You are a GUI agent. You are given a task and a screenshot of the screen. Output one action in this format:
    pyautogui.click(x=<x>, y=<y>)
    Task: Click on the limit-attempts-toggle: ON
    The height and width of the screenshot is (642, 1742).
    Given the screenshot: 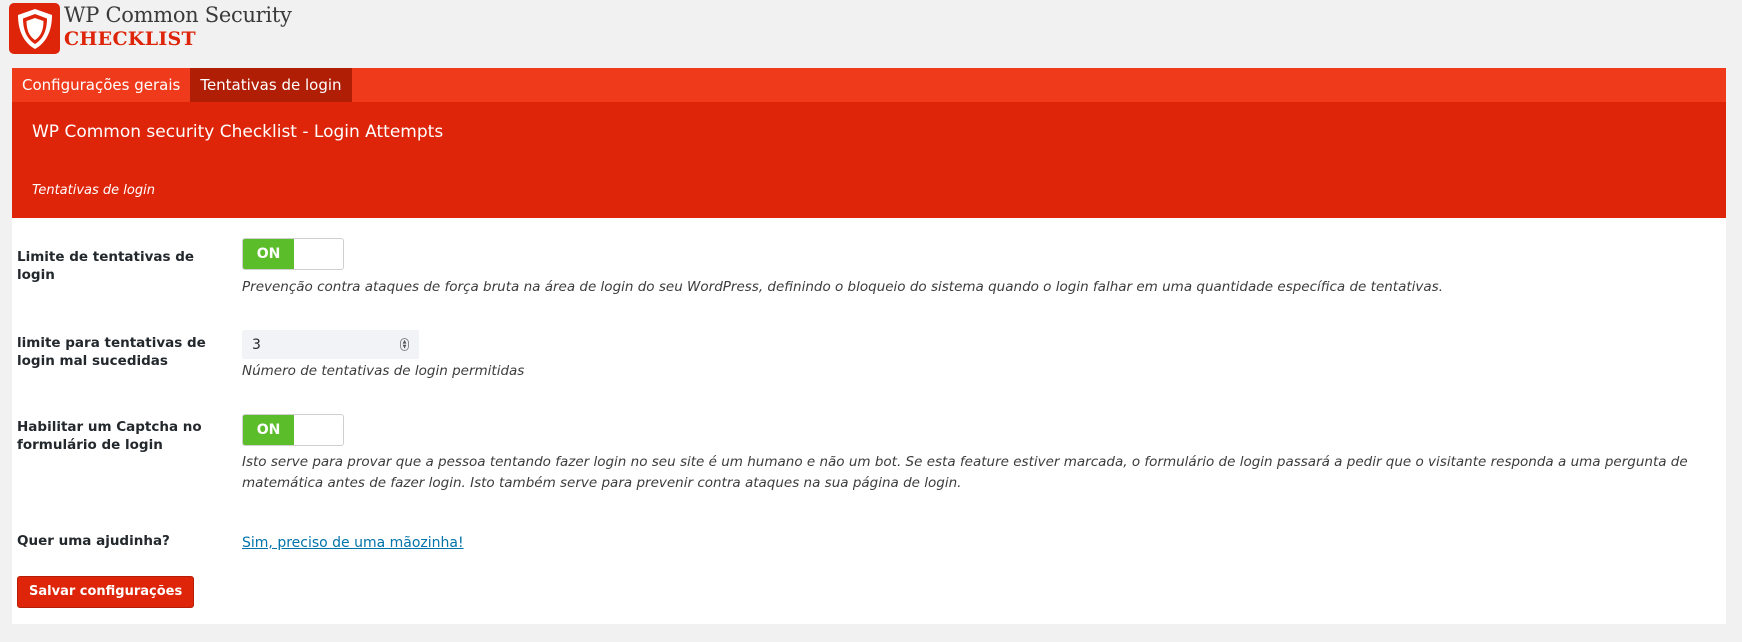 What is the action you would take?
    pyautogui.click(x=293, y=254)
    